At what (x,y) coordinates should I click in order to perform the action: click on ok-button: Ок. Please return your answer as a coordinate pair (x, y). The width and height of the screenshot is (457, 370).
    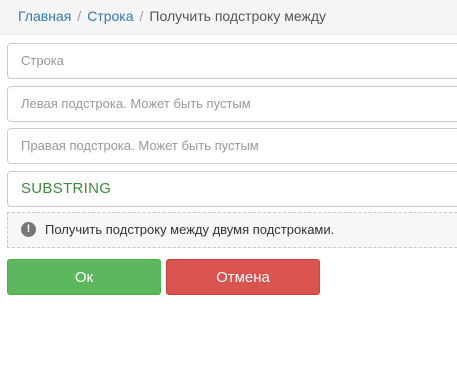
    Looking at the image, I should click on (84, 277).